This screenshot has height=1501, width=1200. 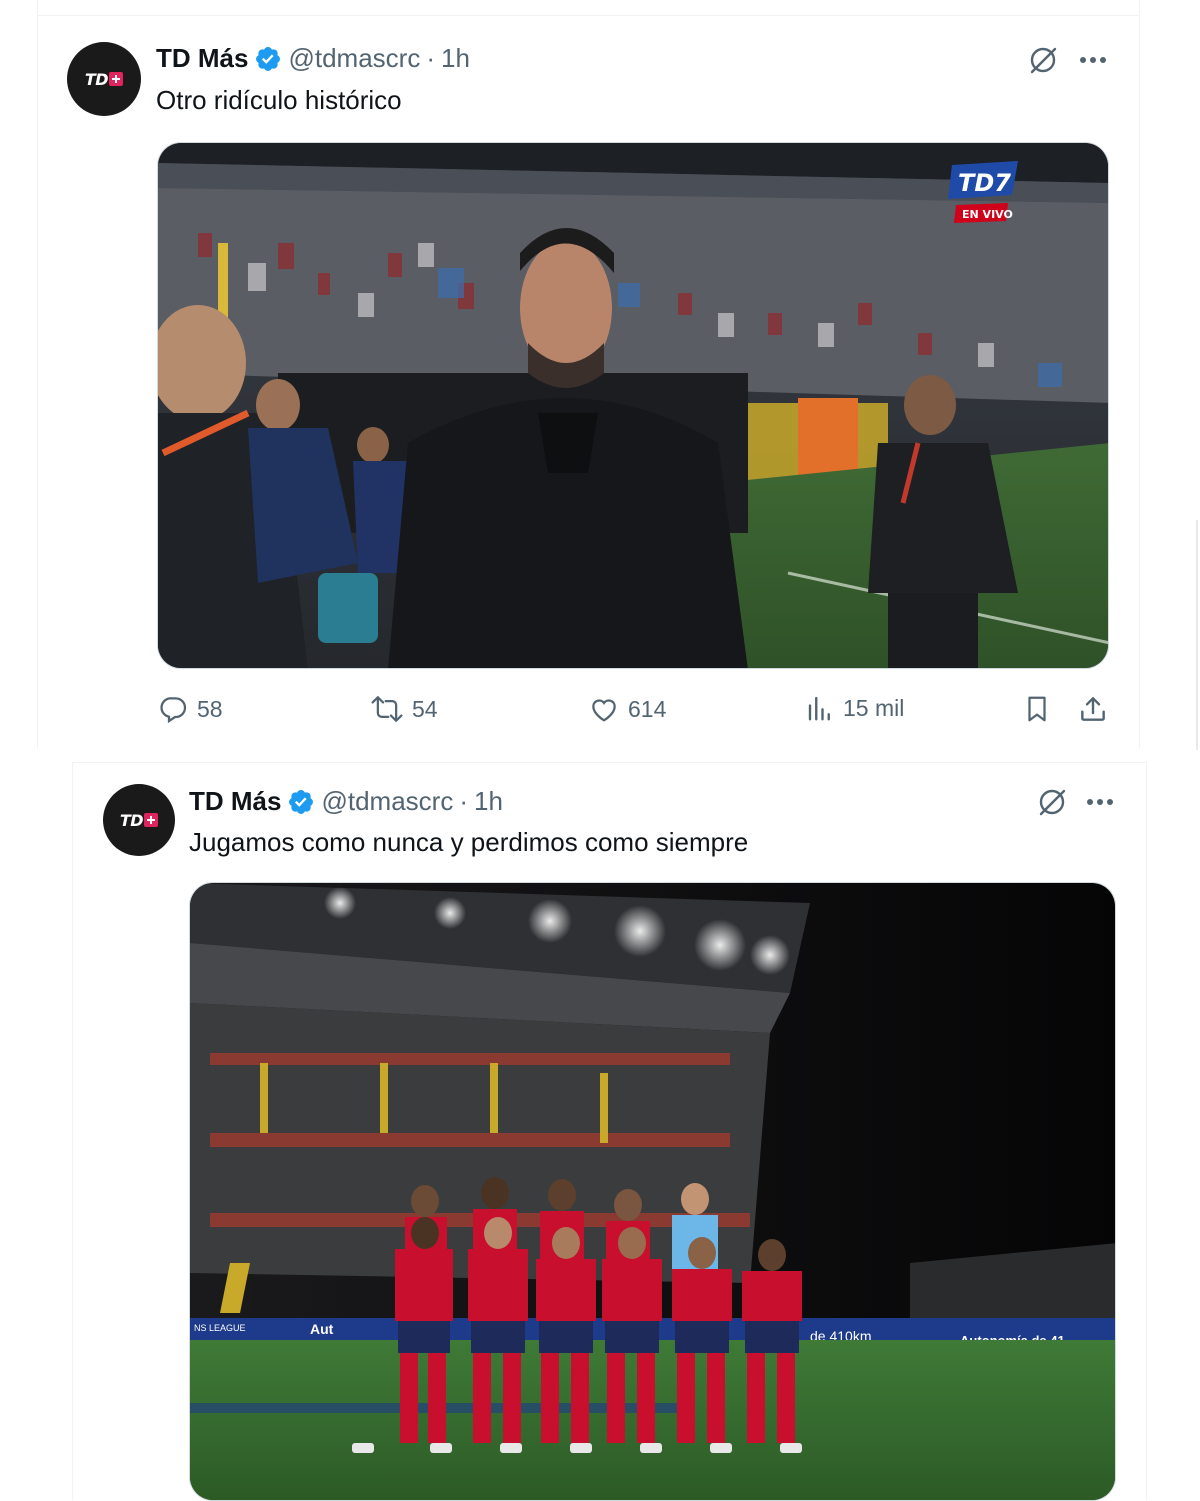 I want to click on views-button: 15 mil, so click(x=854, y=708).